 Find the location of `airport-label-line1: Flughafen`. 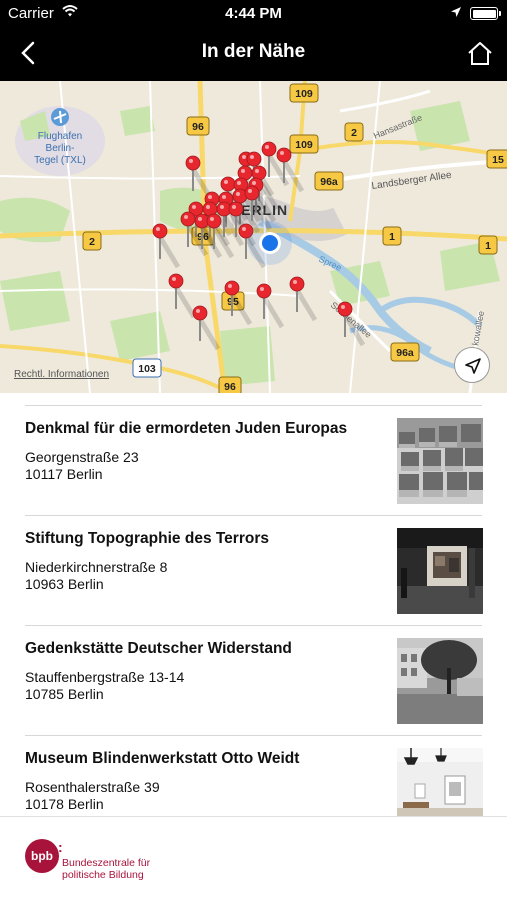

airport-label-line1: Flughafen is located at coordinates (60, 136).